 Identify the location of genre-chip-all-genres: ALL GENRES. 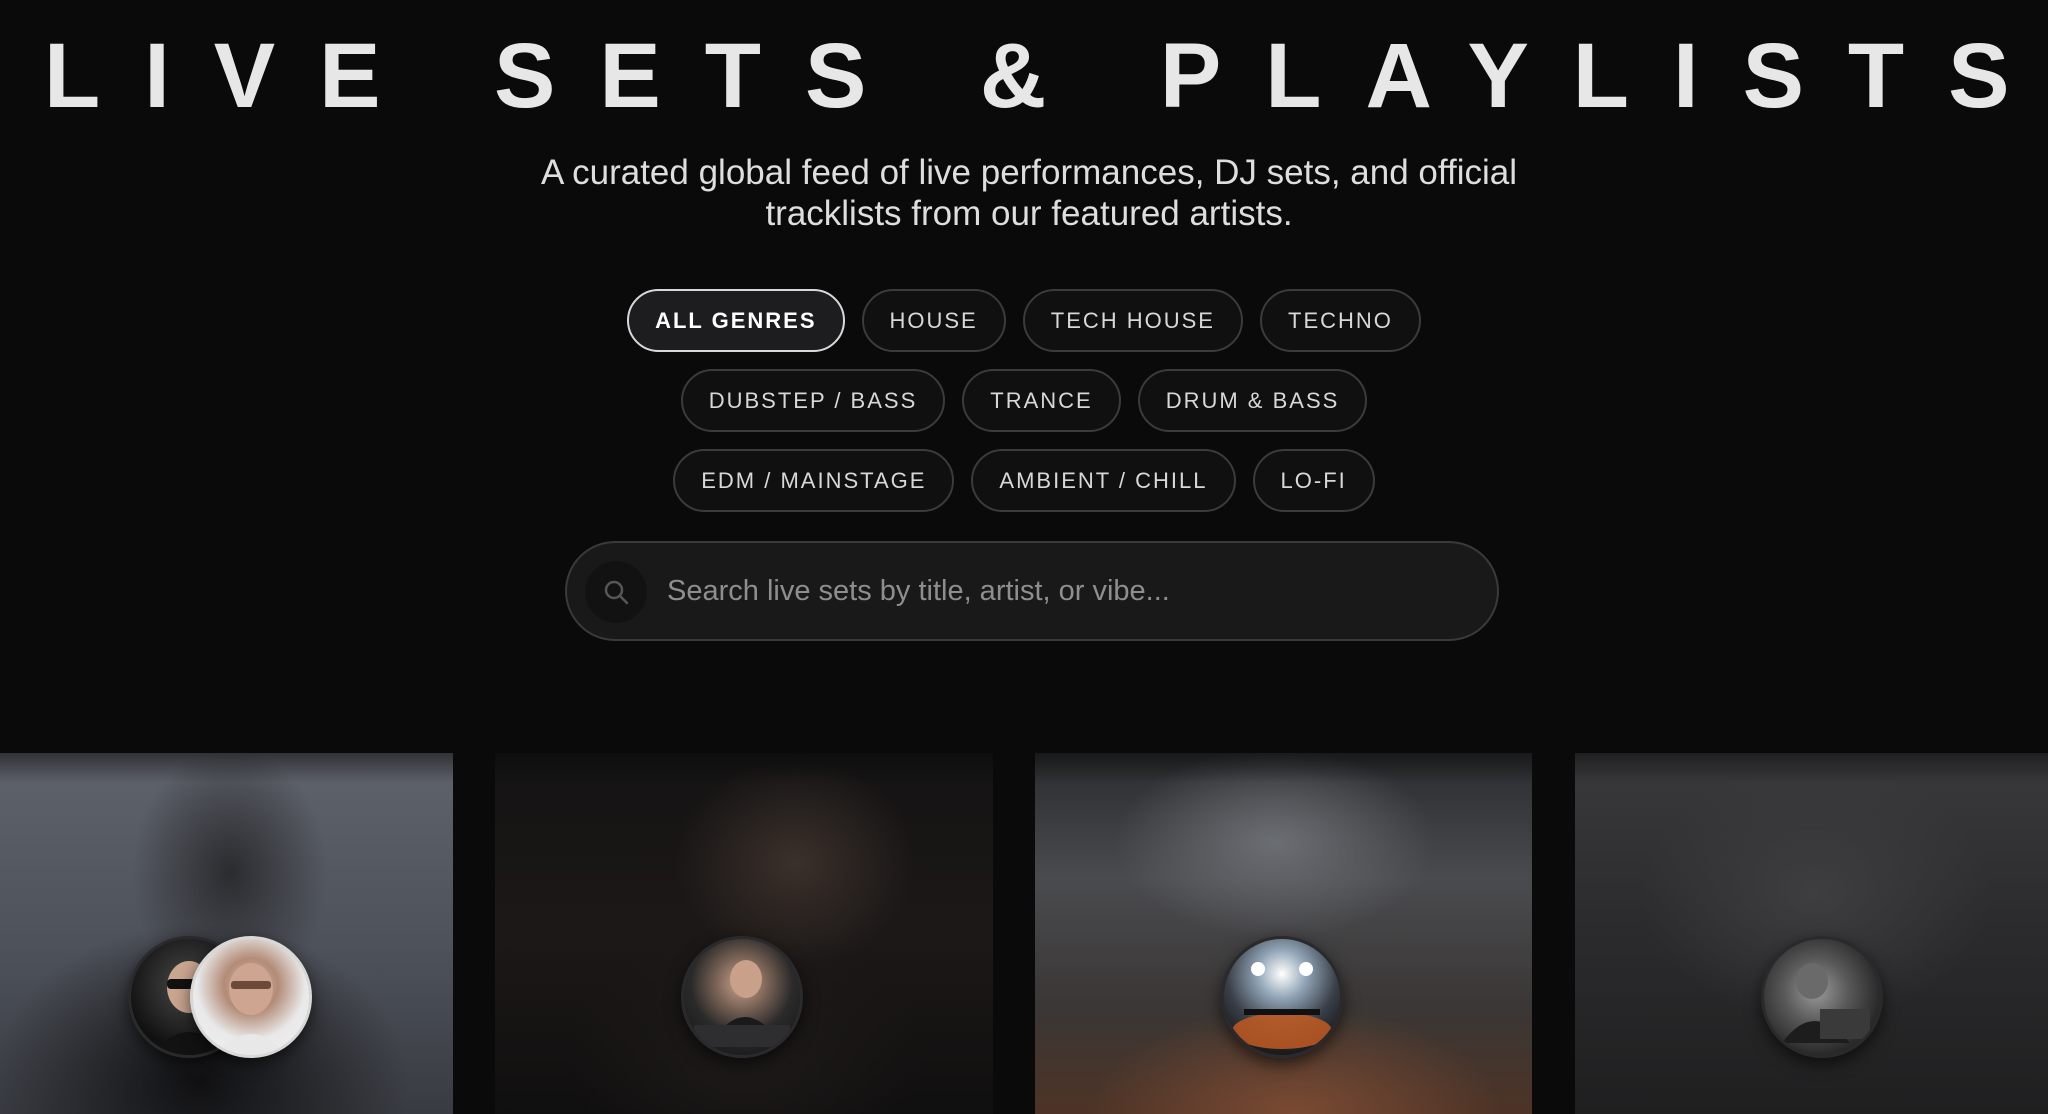
(736, 320).